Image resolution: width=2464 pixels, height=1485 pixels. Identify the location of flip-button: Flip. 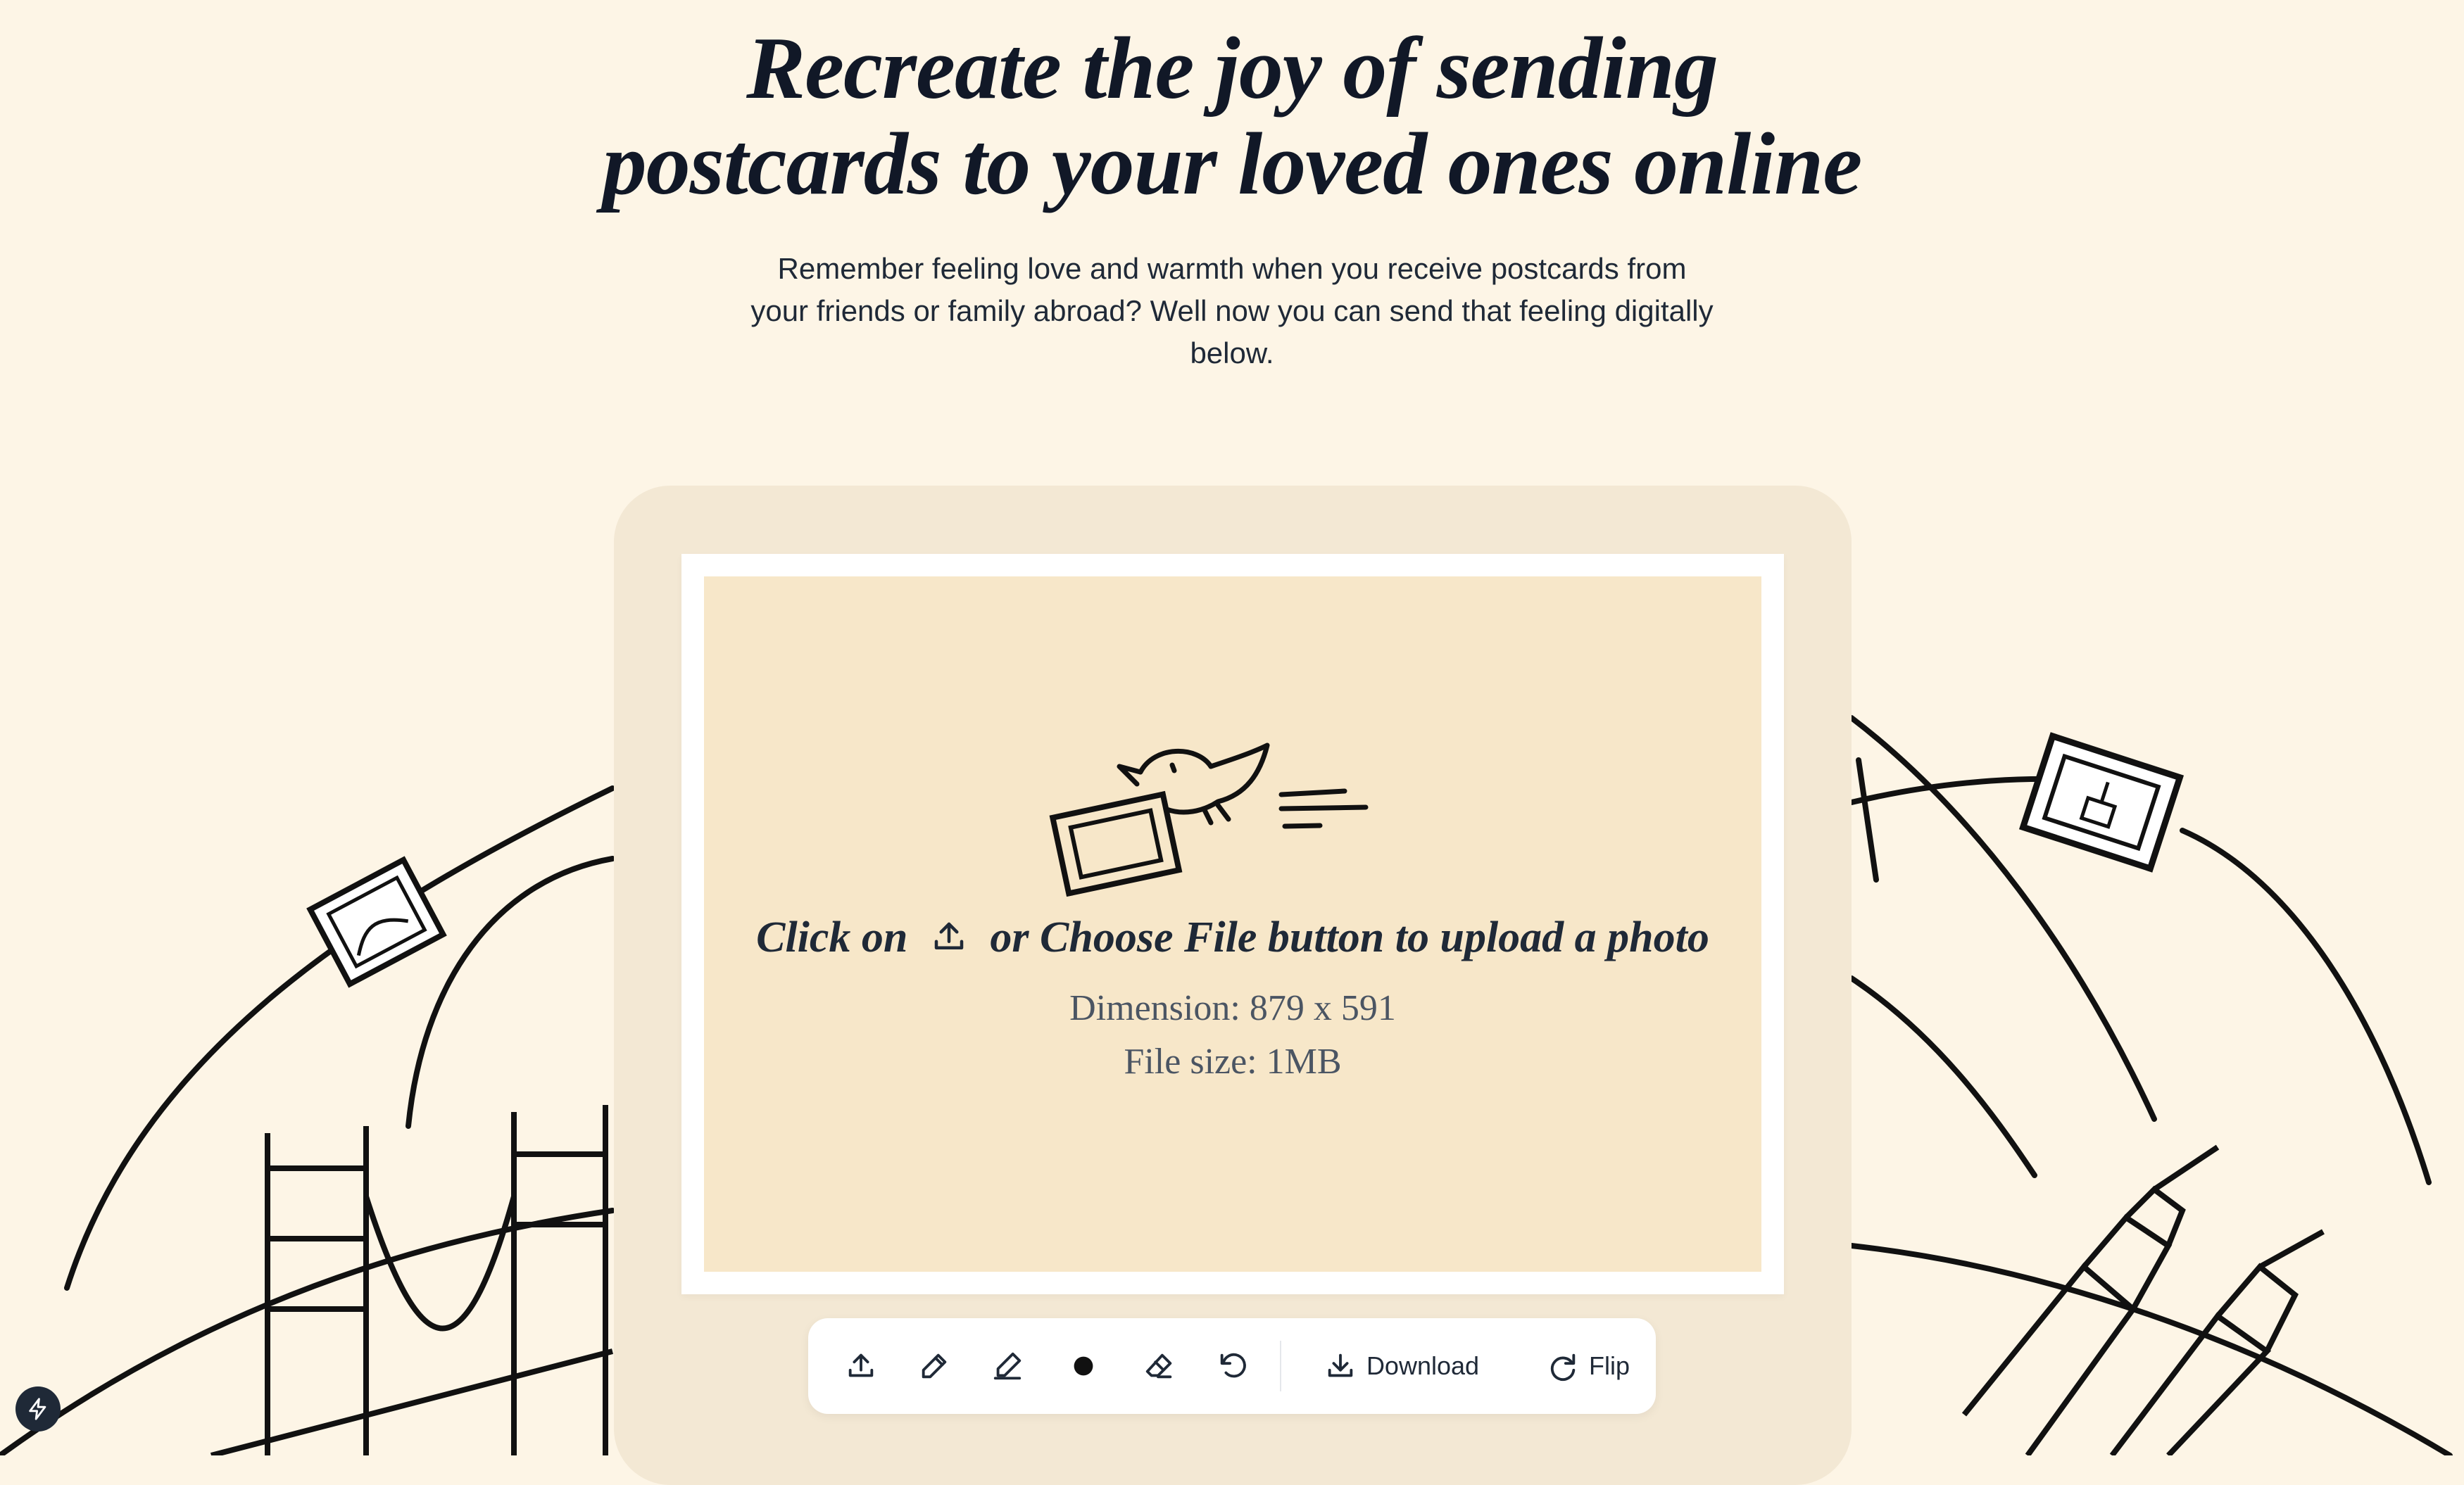
(1588, 1366).